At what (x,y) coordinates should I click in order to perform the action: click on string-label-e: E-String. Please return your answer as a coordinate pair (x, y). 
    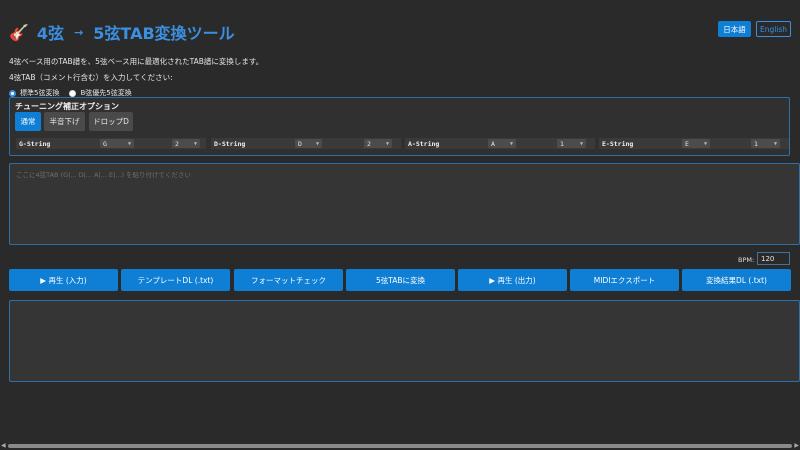
    Looking at the image, I should click on (618, 143).